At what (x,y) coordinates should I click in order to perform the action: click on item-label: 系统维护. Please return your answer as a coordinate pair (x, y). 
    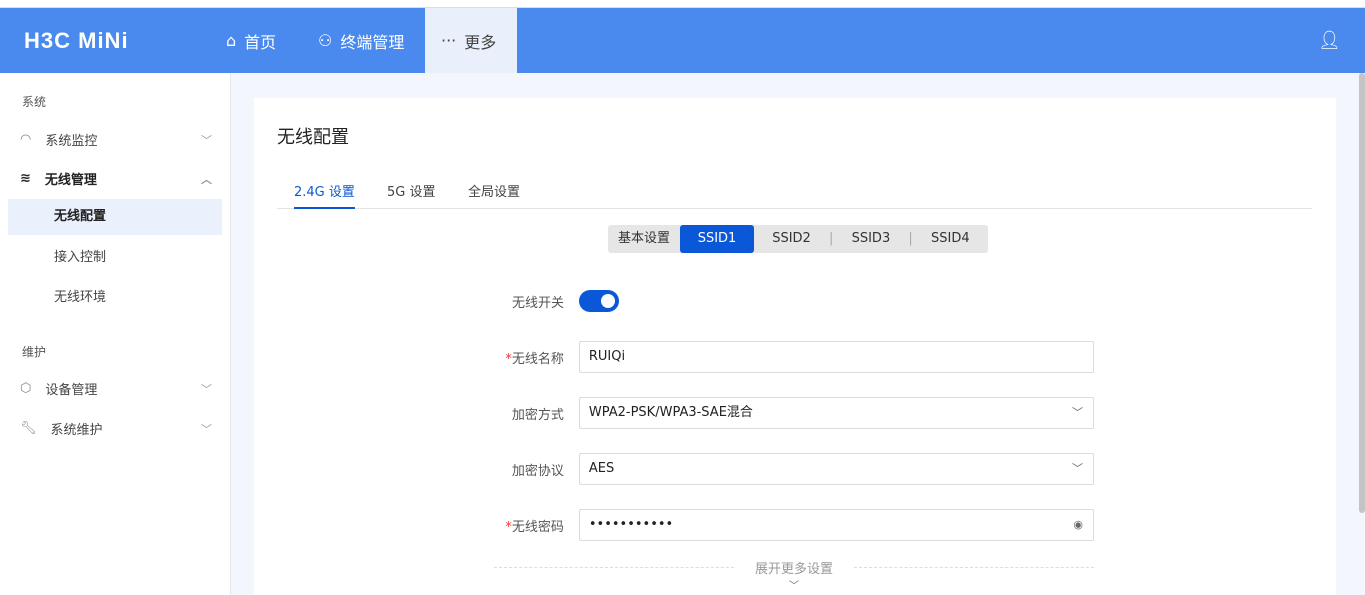
    Looking at the image, I should click on (76, 430).